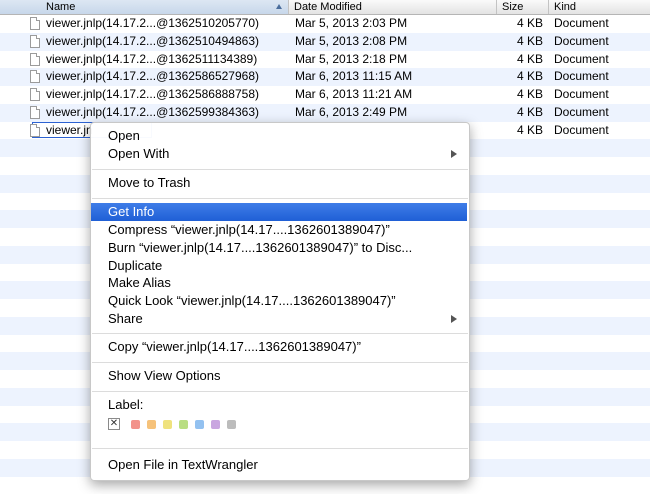  What do you see at coordinates (392, 7) in the screenshot?
I see `column-header-date: Date Modified` at bounding box center [392, 7].